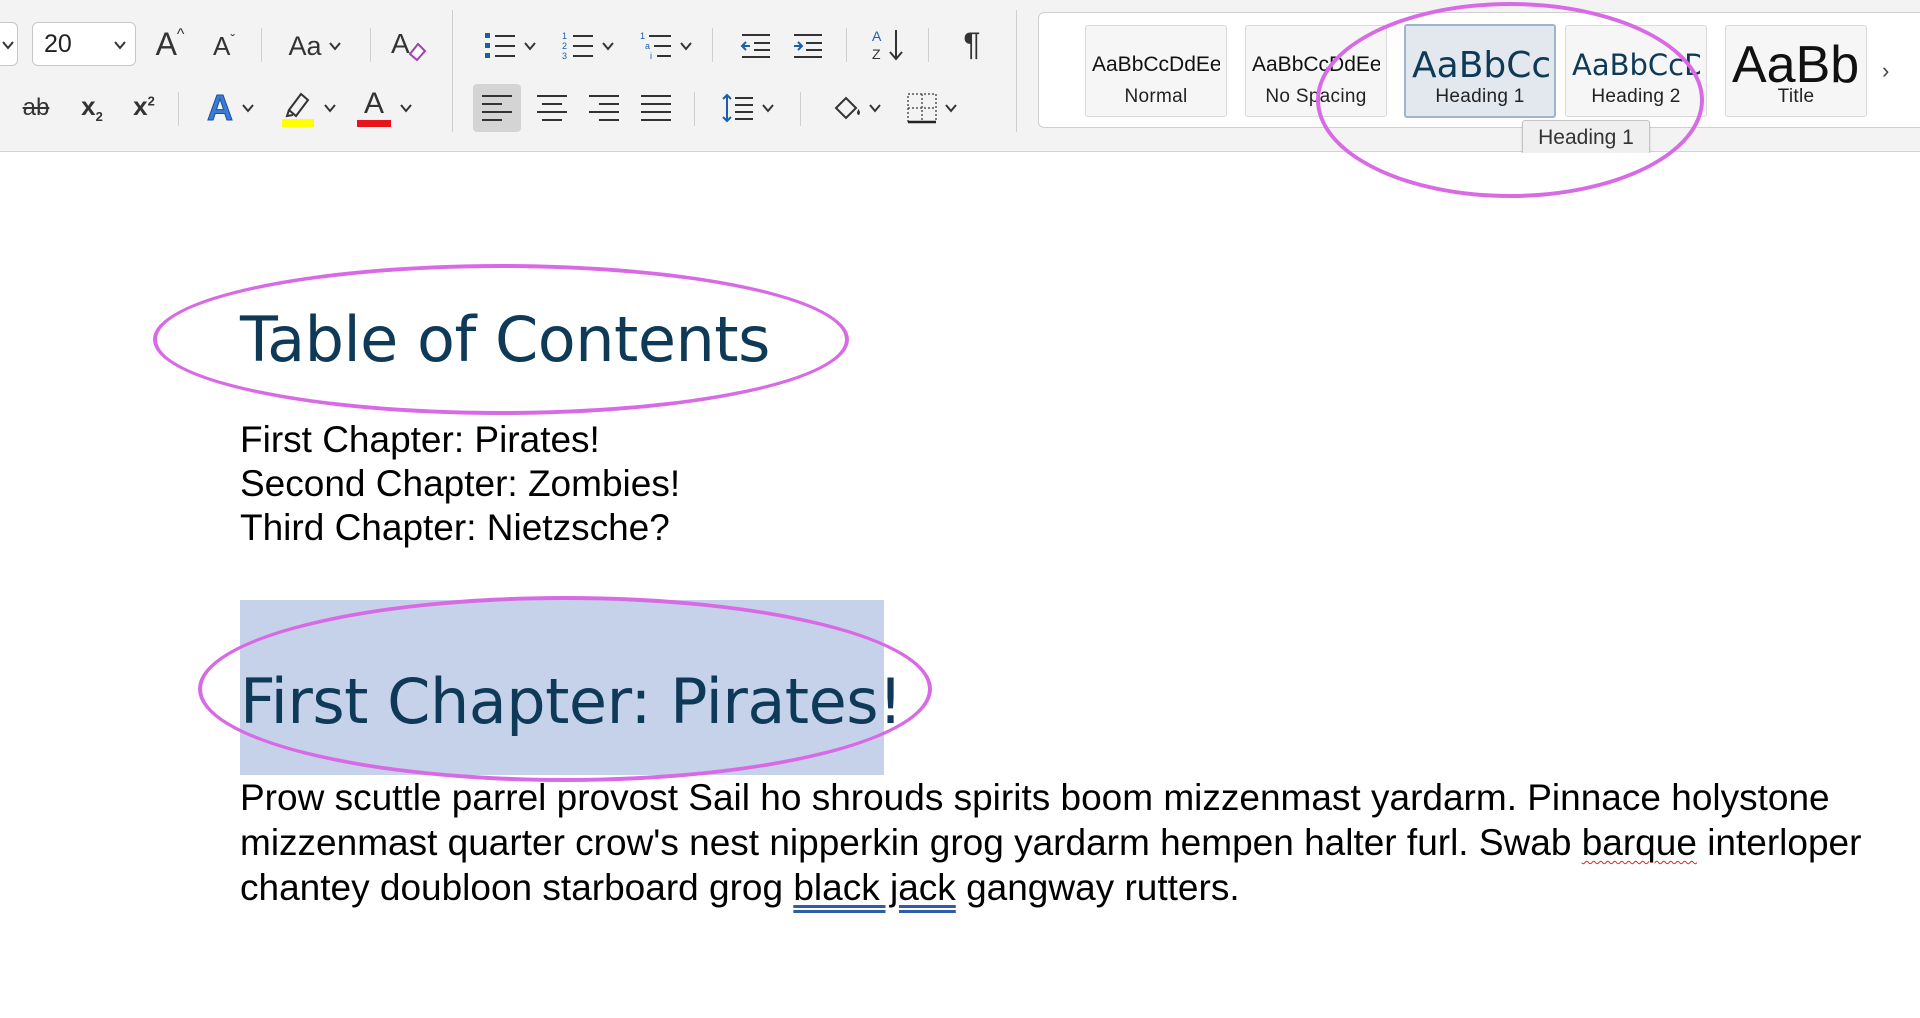  What do you see at coordinates (564, 46) in the screenshot?
I see `svg-text: 2` at bounding box center [564, 46].